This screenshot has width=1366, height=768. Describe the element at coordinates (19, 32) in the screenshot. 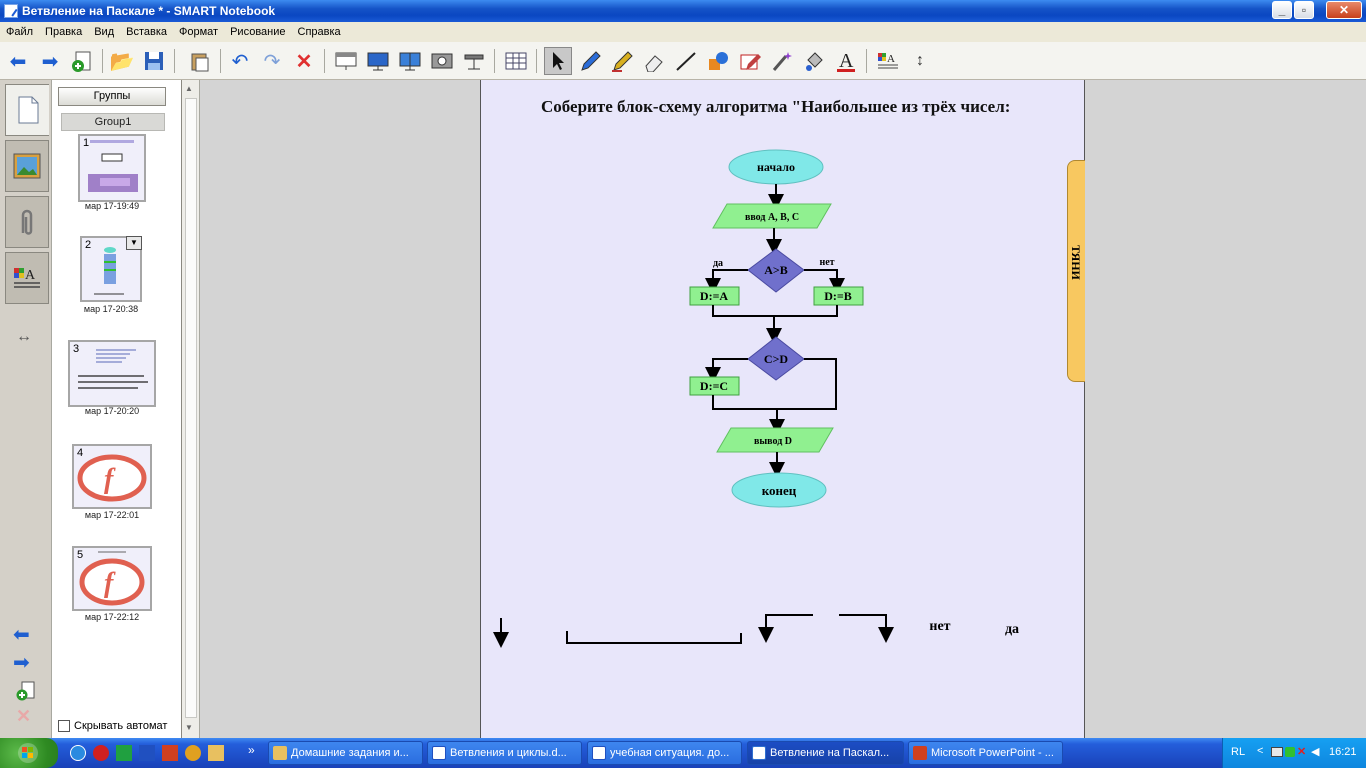

I see `menu-file: Файл` at that location.